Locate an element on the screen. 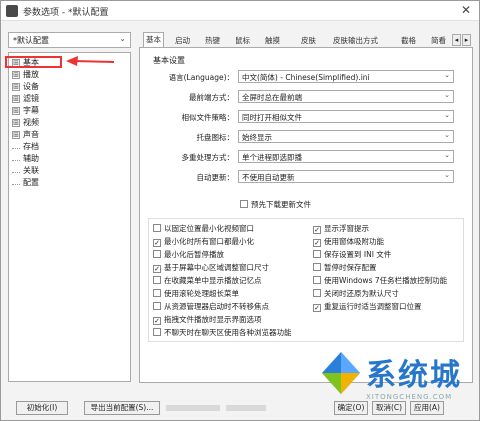  setting-dropdown: 同时打开相似文件 ⌄ is located at coordinates (346, 116).